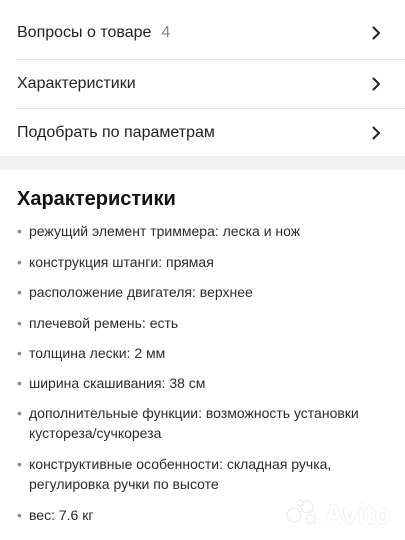 This screenshot has width=405, height=540. Describe the element at coordinates (121, 262) in the screenshot. I see `spec-text: конструкция штанги: прямая` at that location.